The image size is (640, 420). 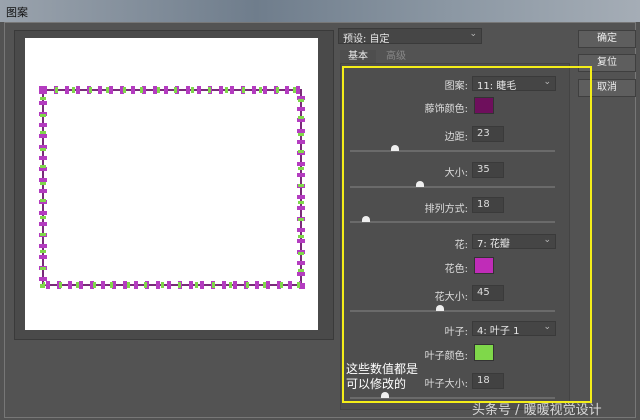 What do you see at coordinates (410, 36) in the screenshot?
I see `preset-dropdown: 预设: 自定 ⌄` at bounding box center [410, 36].